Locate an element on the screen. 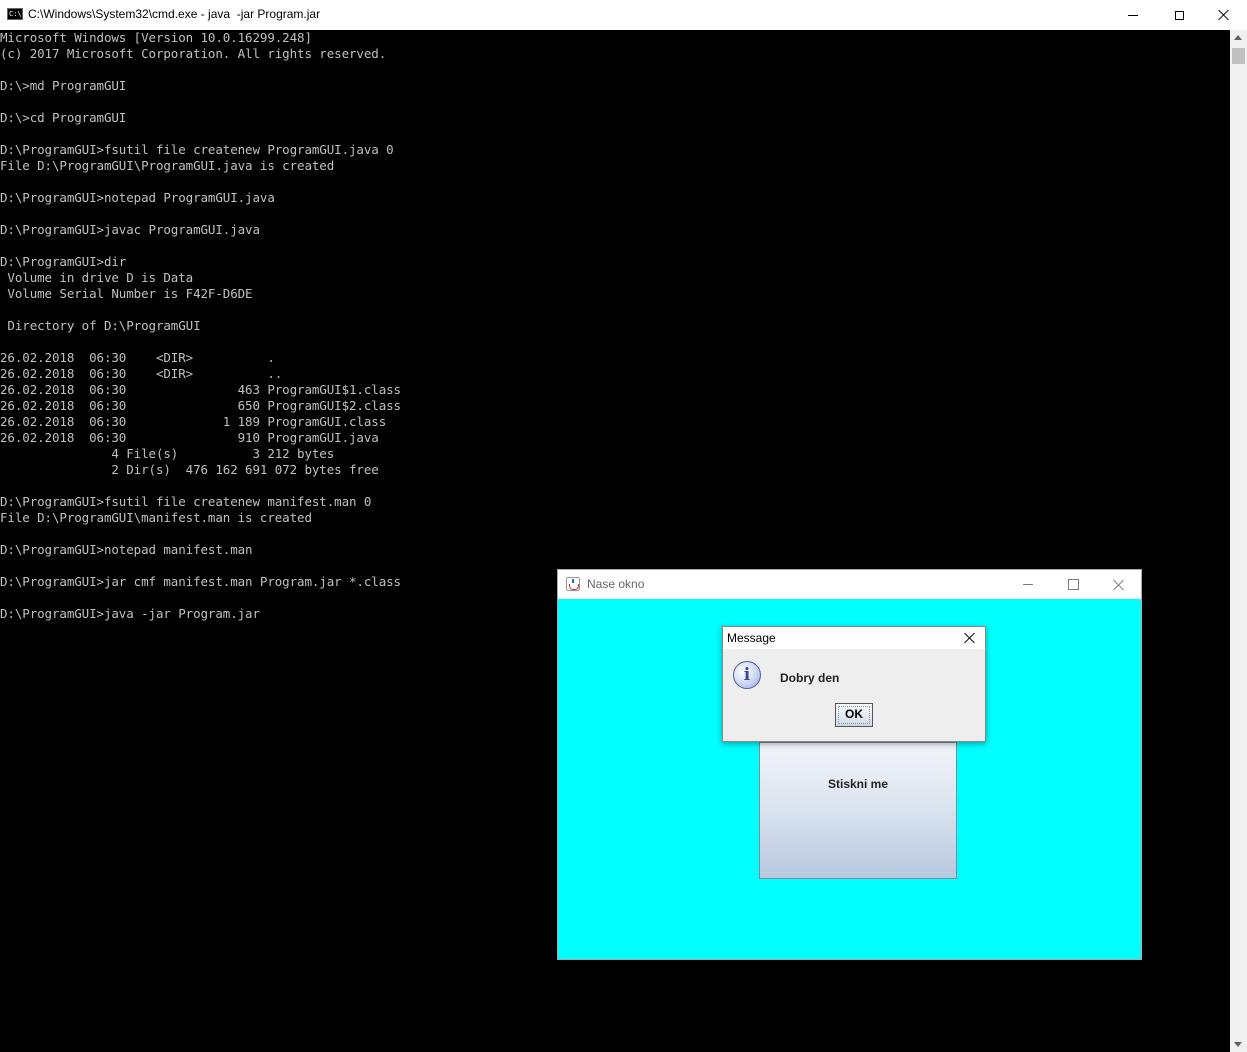 Image resolution: width=1247 pixels, height=1052 pixels. console-line: D:\ProgramGUI>notepad ProgramGUI.java is located at coordinates (137, 197).